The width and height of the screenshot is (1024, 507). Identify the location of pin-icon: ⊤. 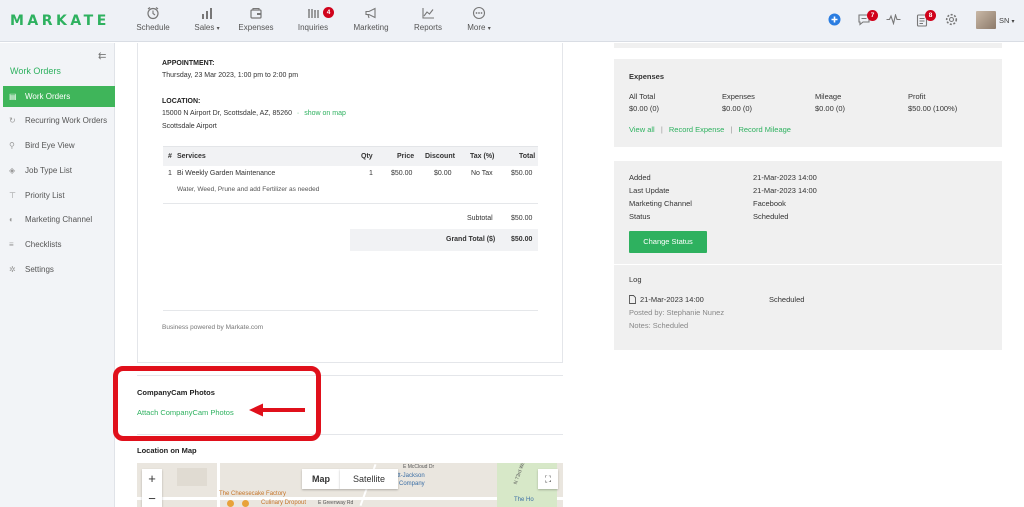
(12, 195).